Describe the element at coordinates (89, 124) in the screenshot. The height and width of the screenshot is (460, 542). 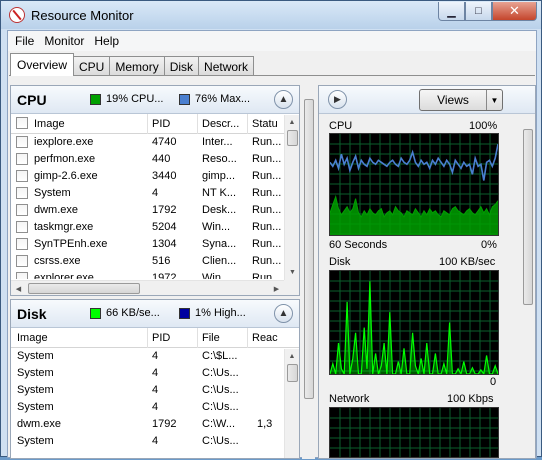
I see `cpu-col-image: Image` at that location.